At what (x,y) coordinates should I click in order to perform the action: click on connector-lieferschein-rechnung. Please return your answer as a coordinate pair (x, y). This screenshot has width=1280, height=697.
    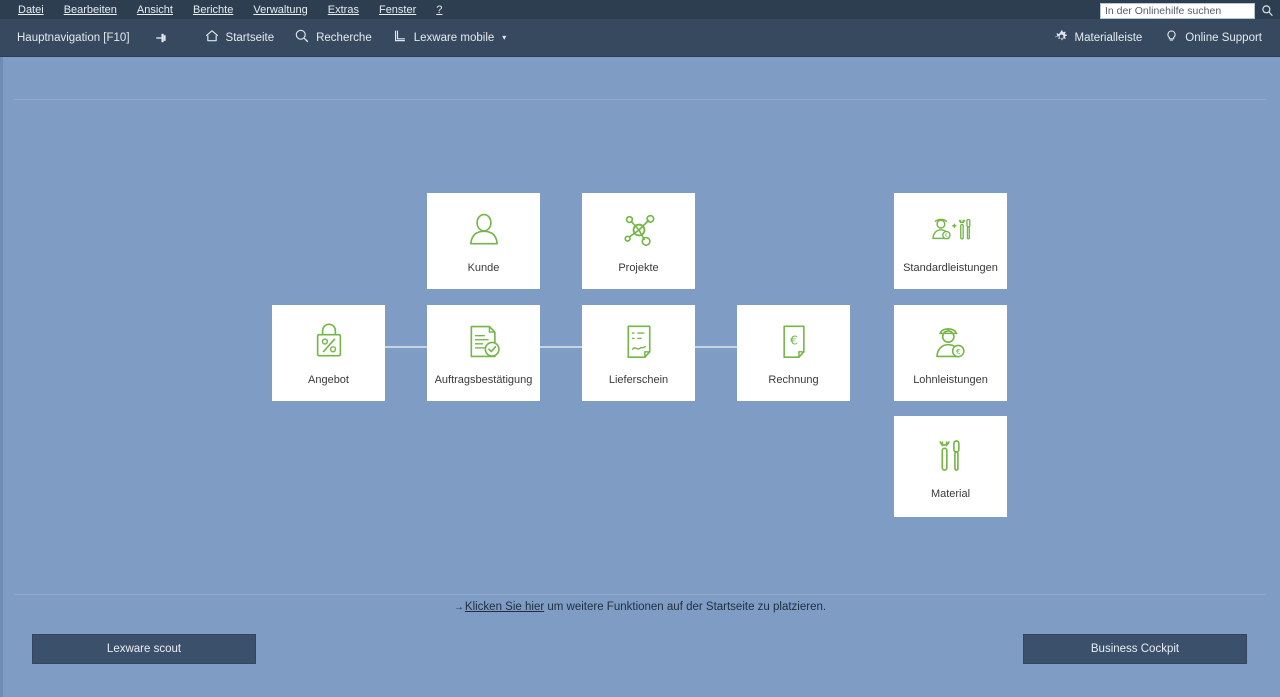
    Looking at the image, I should click on (716, 347).